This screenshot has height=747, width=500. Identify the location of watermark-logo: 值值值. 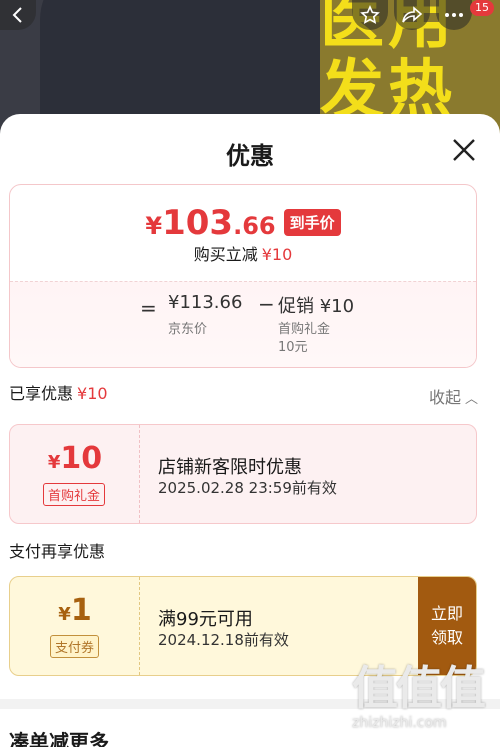
(419, 688).